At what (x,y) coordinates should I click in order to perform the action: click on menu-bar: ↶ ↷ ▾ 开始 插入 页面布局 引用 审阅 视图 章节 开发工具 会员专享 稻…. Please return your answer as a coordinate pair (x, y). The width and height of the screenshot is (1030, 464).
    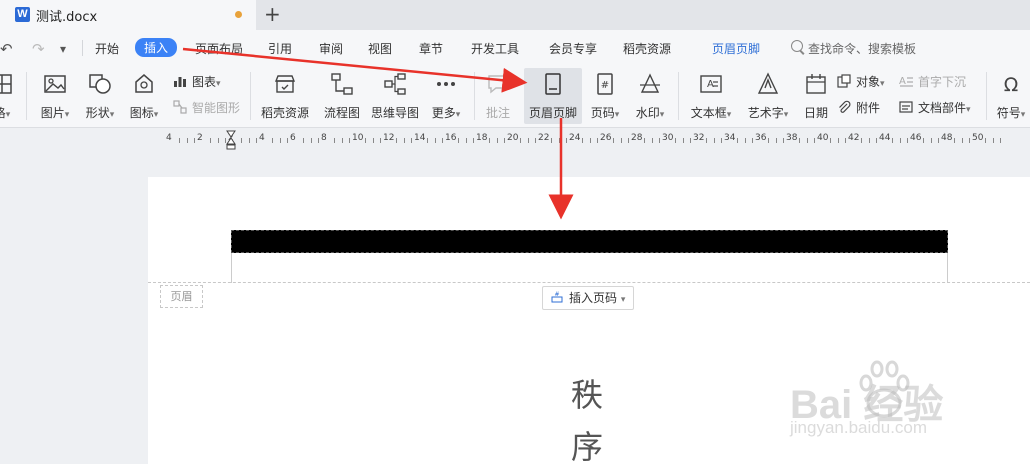
    Looking at the image, I should click on (515, 48).